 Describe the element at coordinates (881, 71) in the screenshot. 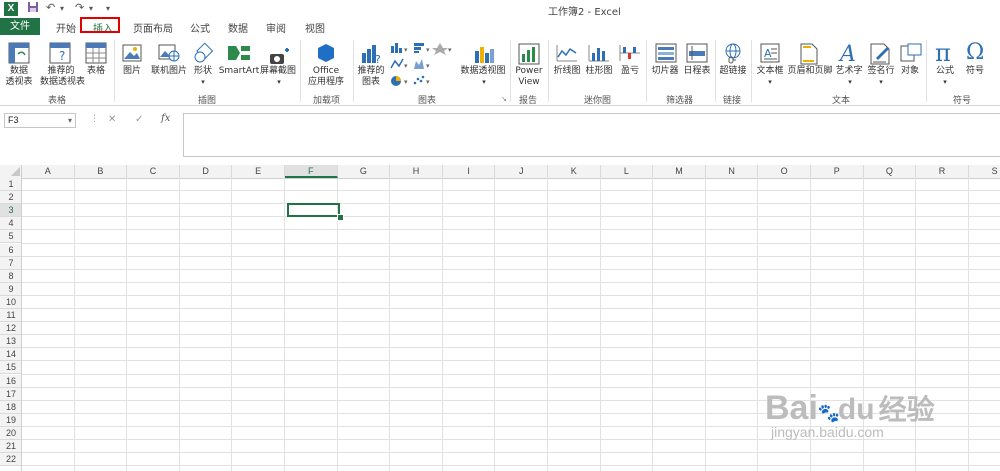

I see `signature-line-button: 签名行` at that location.